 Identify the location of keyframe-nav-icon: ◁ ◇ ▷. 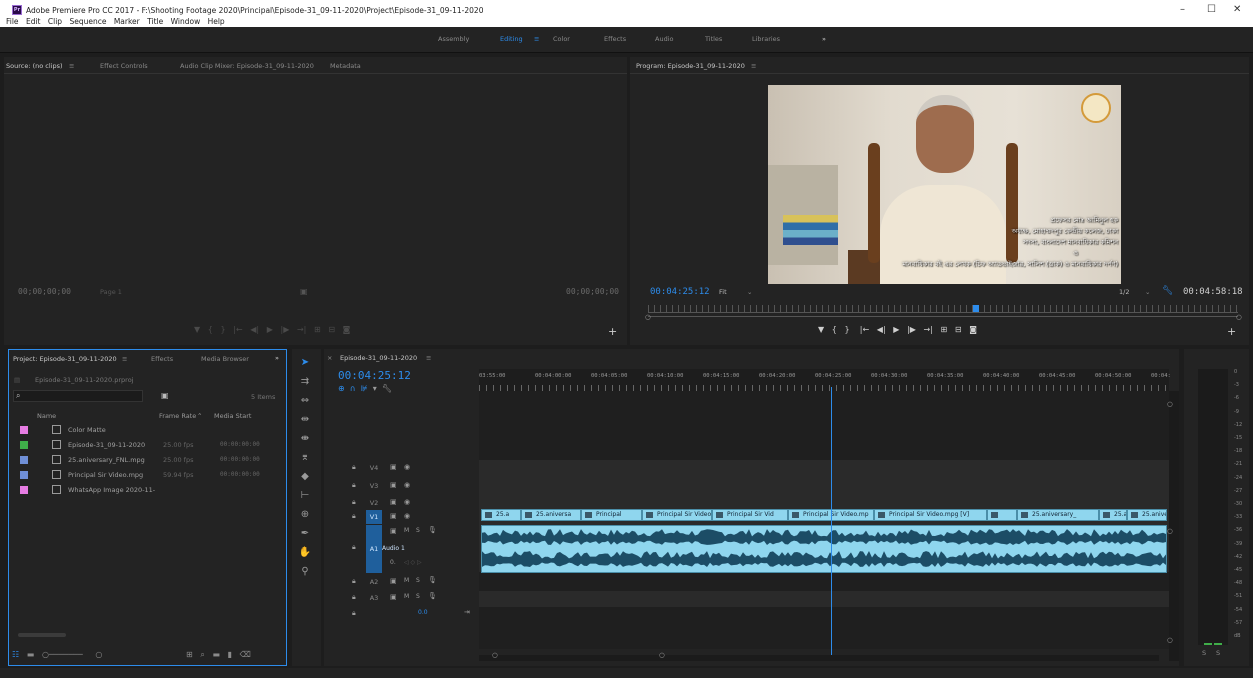
(413, 562).